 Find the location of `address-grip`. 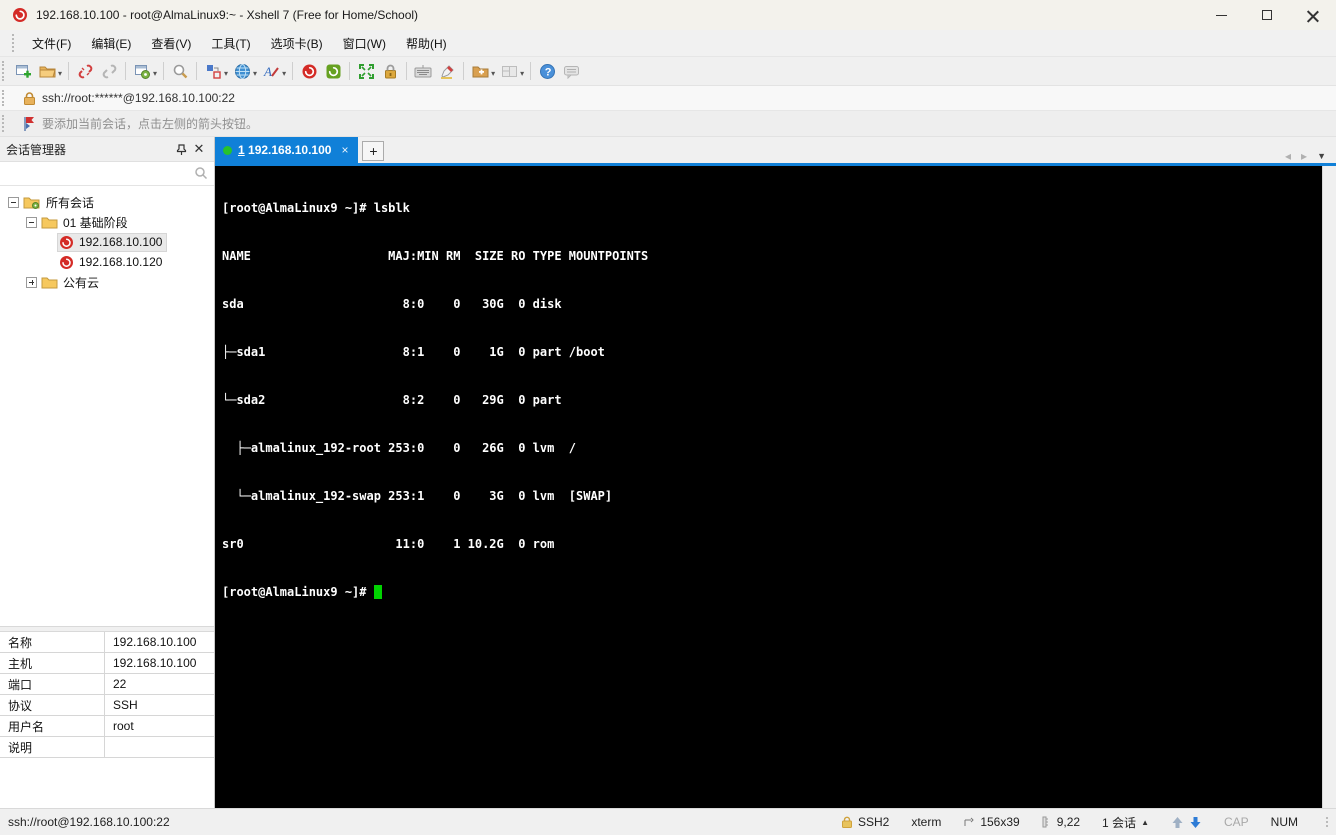

address-grip is located at coordinates (5, 98).